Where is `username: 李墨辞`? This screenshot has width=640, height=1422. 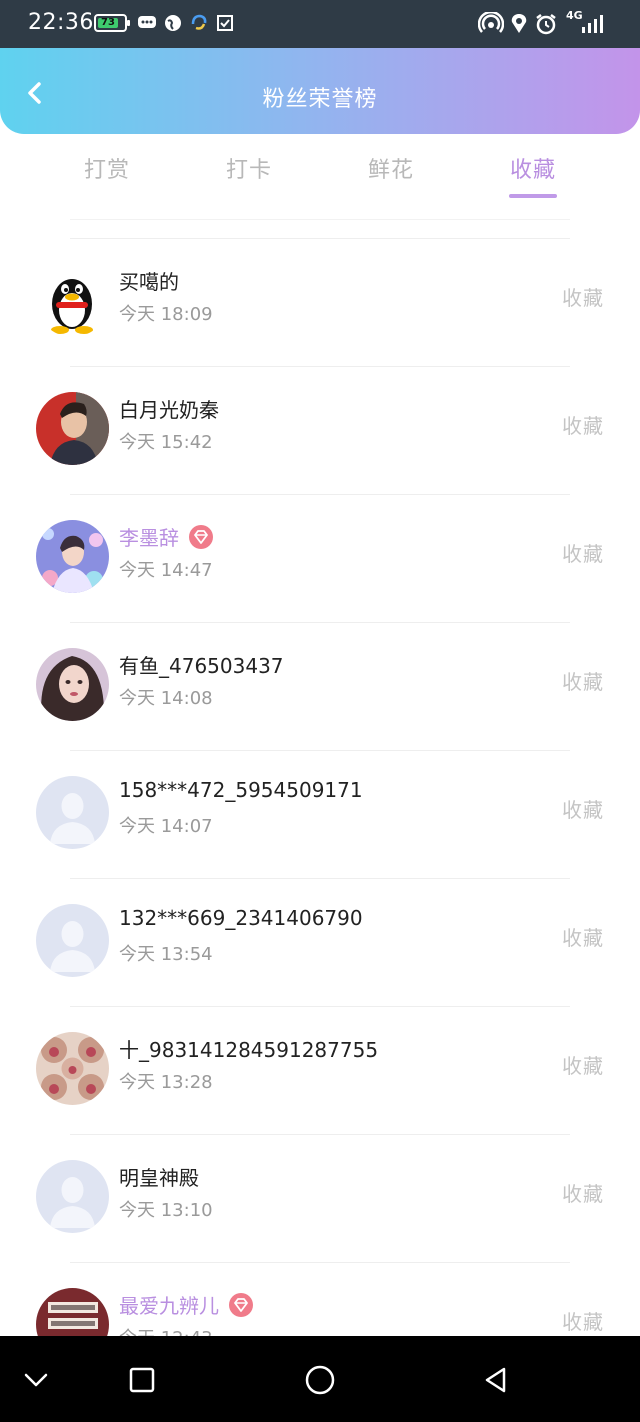 username: 李墨辞 is located at coordinates (166, 536).